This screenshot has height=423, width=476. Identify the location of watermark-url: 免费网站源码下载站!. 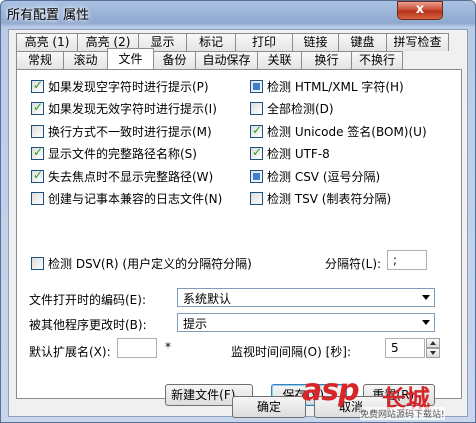
(402, 413).